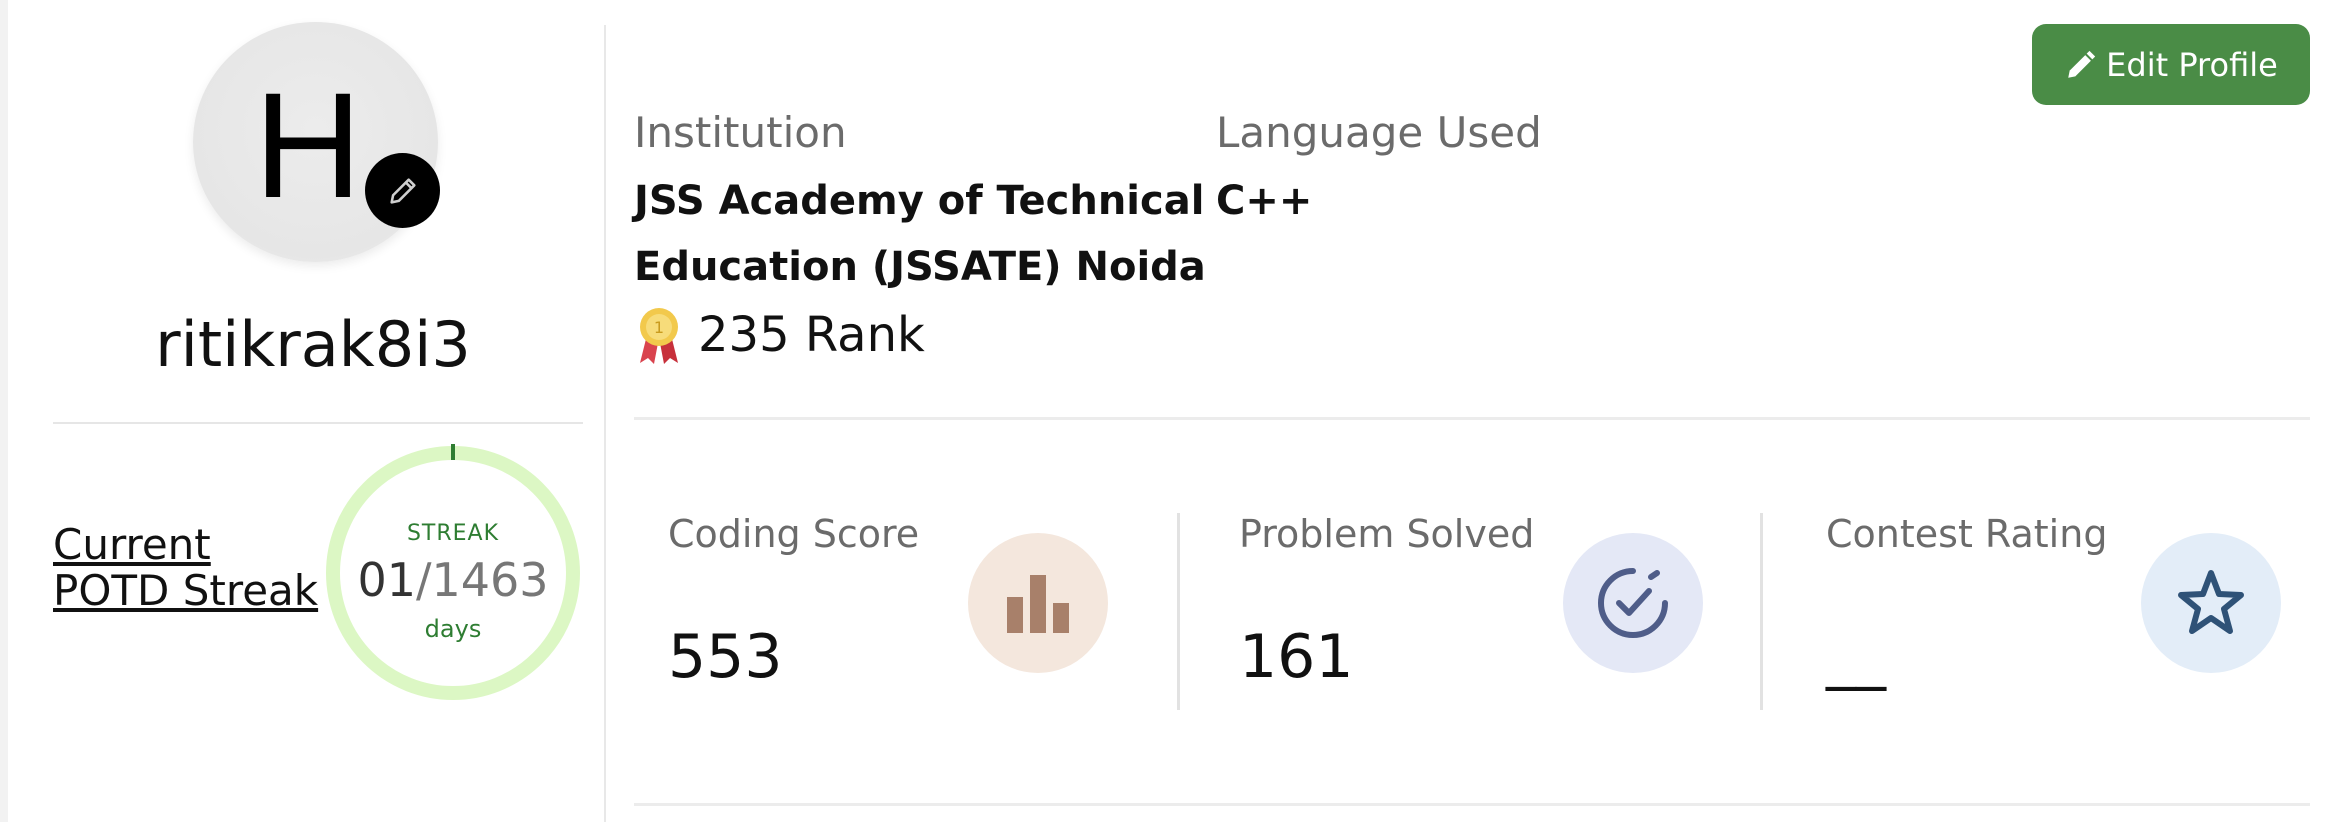 The height and width of the screenshot is (822, 2330). I want to click on institution-line2: Education (JSSATE) Noida, so click(920, 267).